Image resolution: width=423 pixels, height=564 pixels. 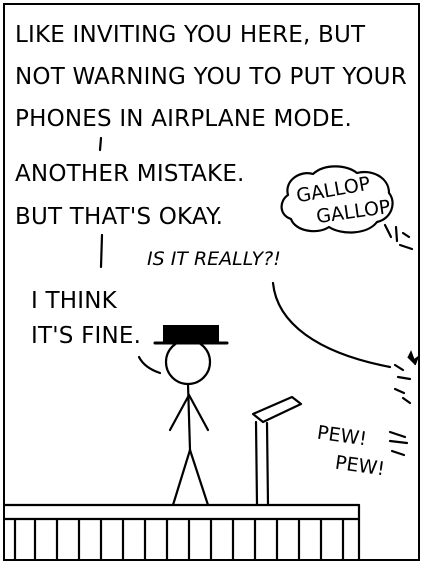 I want to click on speech-tail-narration, so click(x=100, y=144).